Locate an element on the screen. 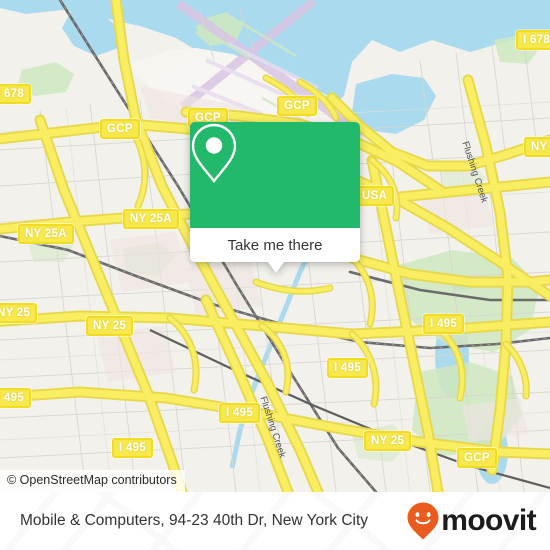 This screenshot has width=550, height=550. take-me-there-button: Take me there is located at coordinates (275, 245).